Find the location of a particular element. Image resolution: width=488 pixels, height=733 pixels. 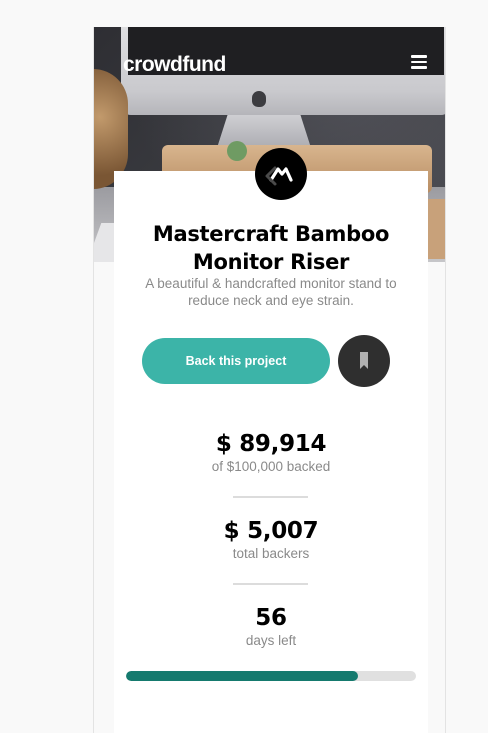

stat-days: 56 days left is located at coordinates (271, 627).